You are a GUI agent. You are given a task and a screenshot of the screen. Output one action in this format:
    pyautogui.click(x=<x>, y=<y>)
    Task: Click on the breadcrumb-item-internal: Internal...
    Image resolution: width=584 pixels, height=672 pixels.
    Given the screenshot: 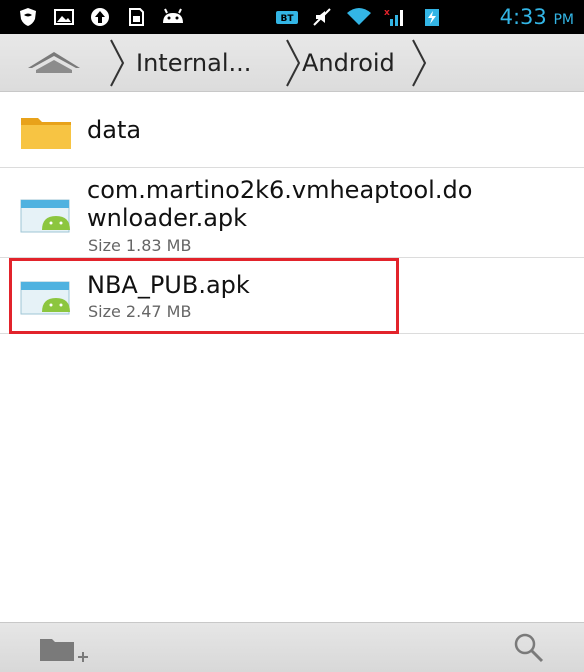 What is the action you would take?
    pyautogui.click(x=193, y=63)
    